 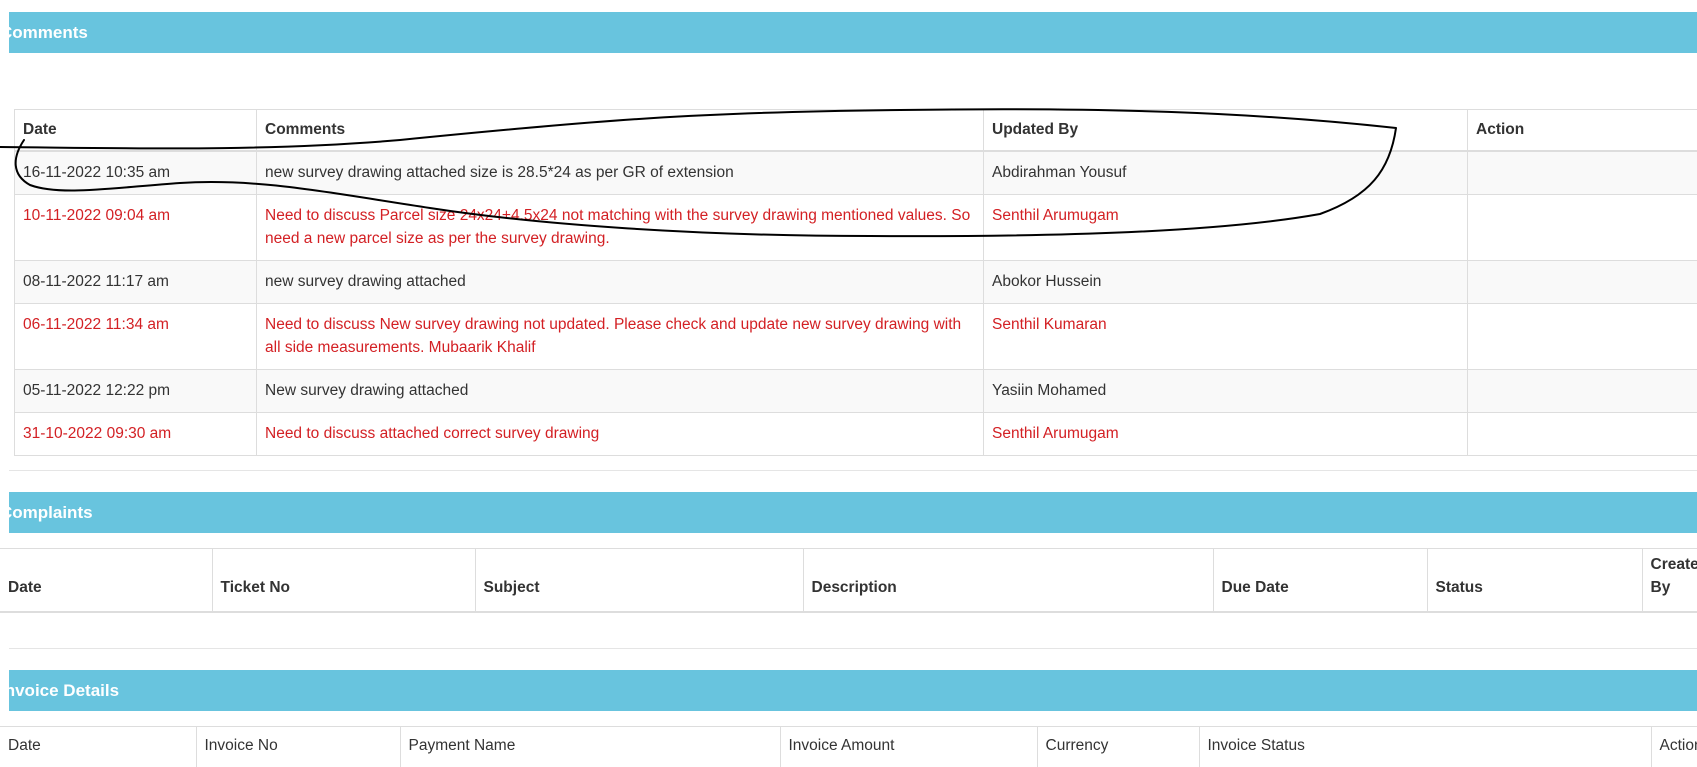 What do you see at coordinates (135, 227) in the screenshot?
I see `comment-date: 10-11-2022 09:04 am` at bounding box center [135, 227].